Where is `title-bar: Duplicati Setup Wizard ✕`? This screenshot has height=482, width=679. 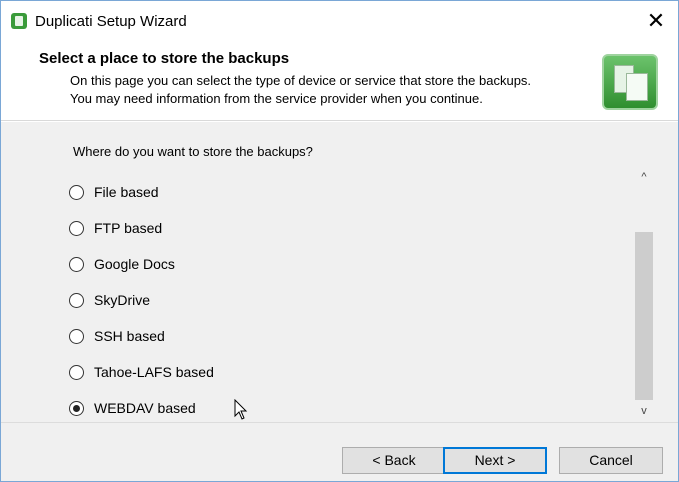
title-bar: Duplicati Setup Wizard ✕ is located at coordinates (339, 21).